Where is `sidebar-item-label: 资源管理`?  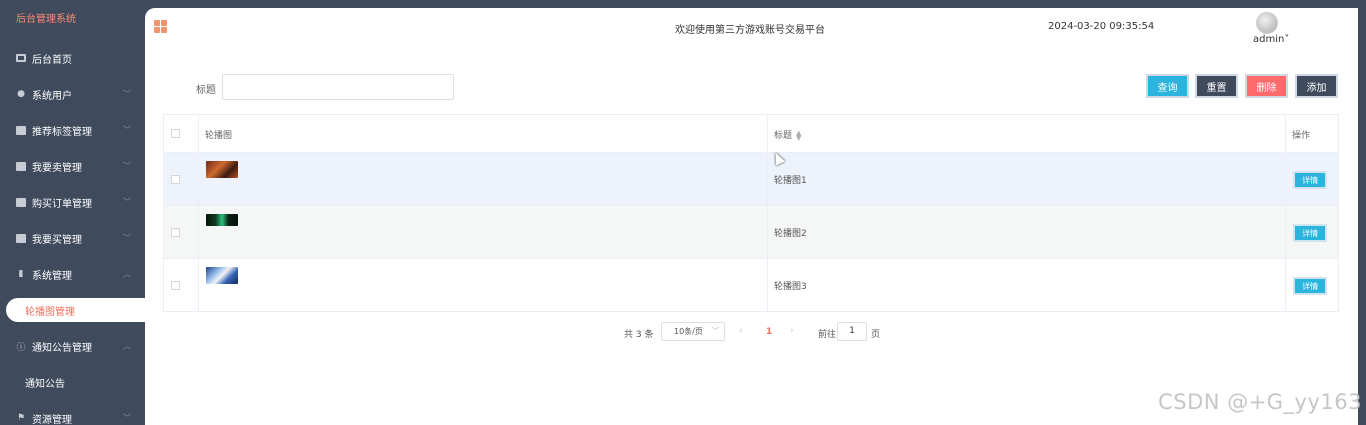
sidebar-item-label: 资源管理 is located at coordinates (52, 419).